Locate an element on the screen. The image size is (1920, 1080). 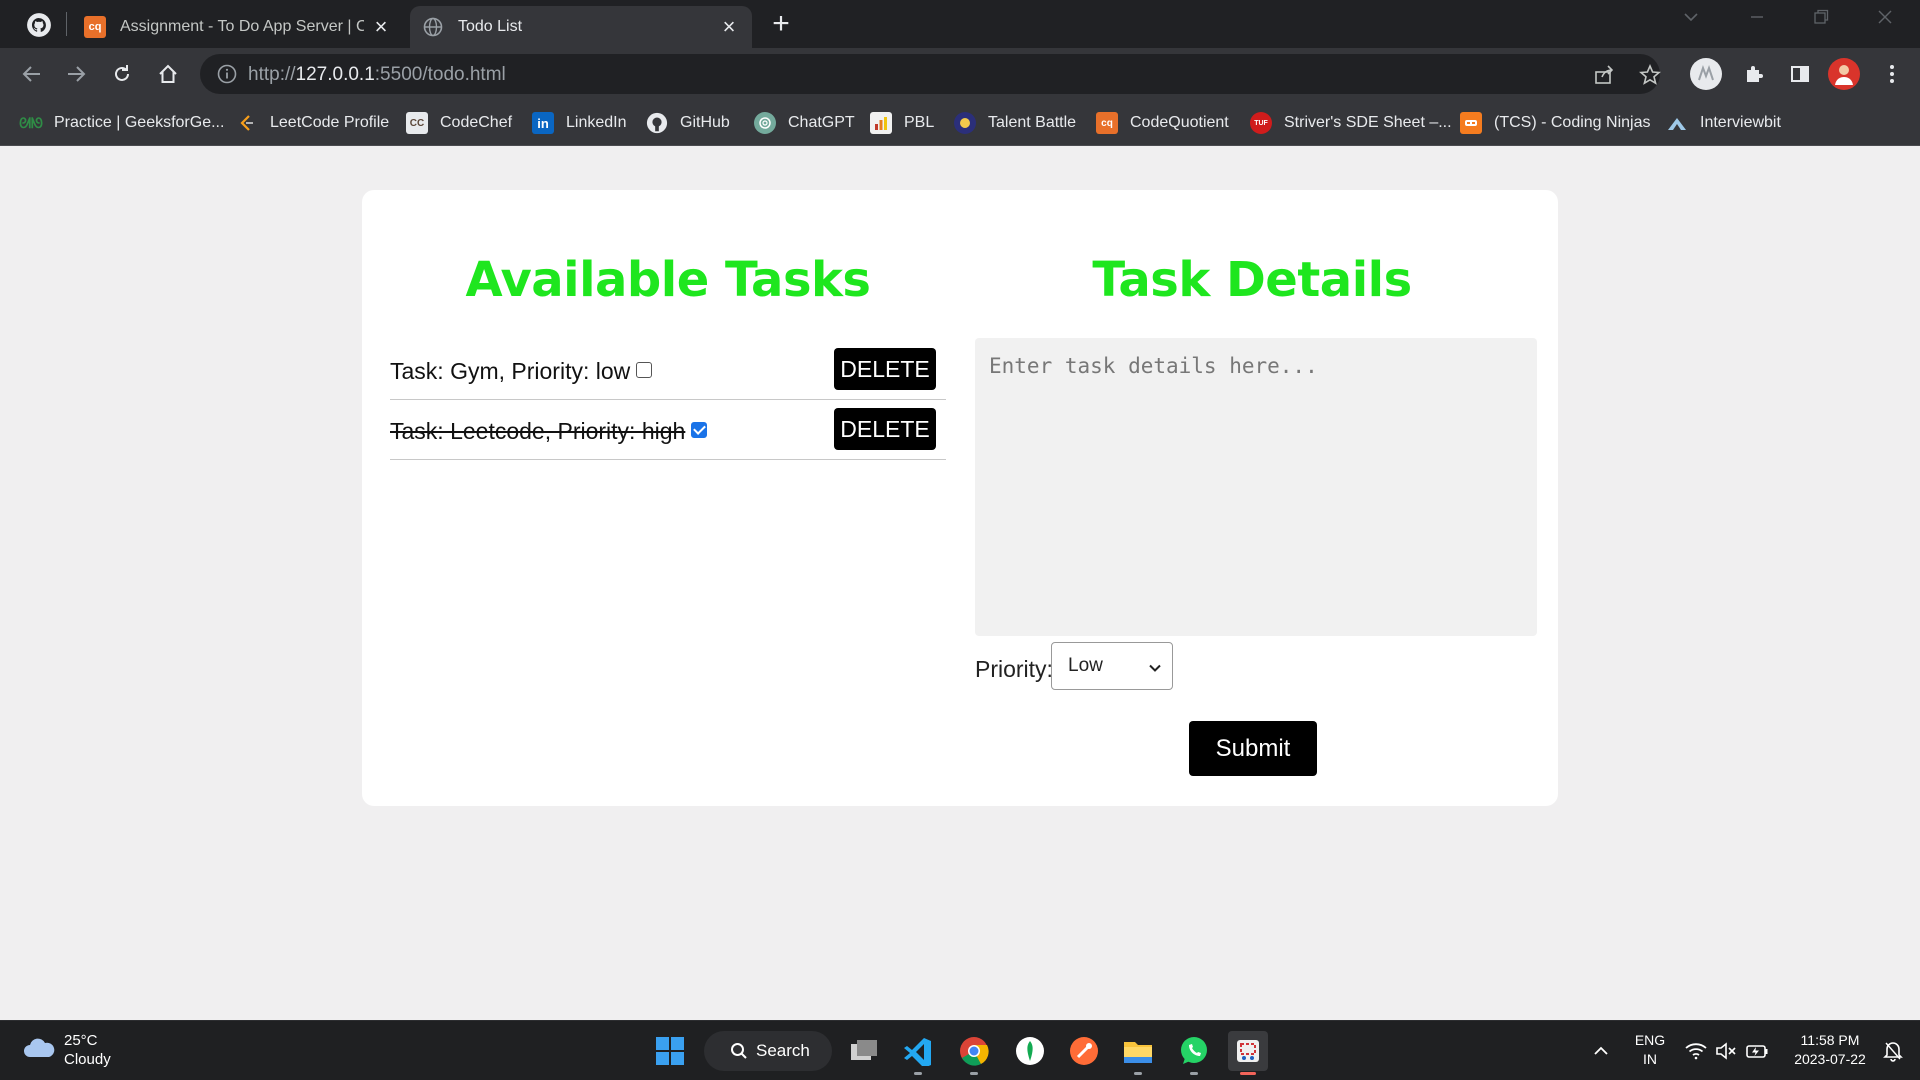
bookmark-linkedin: in LinkedIn is located at coordinates (579, 123).